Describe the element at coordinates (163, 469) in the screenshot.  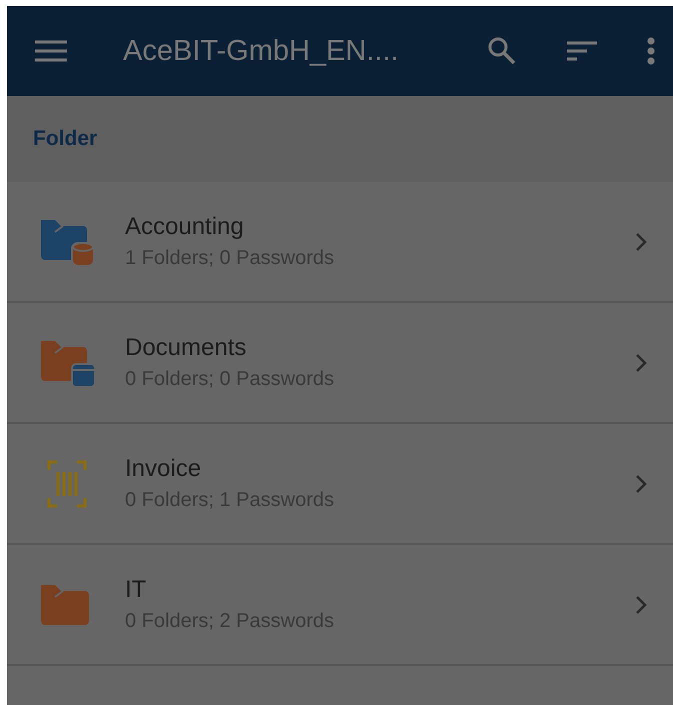
I see `item-title: Invoice` at that location.